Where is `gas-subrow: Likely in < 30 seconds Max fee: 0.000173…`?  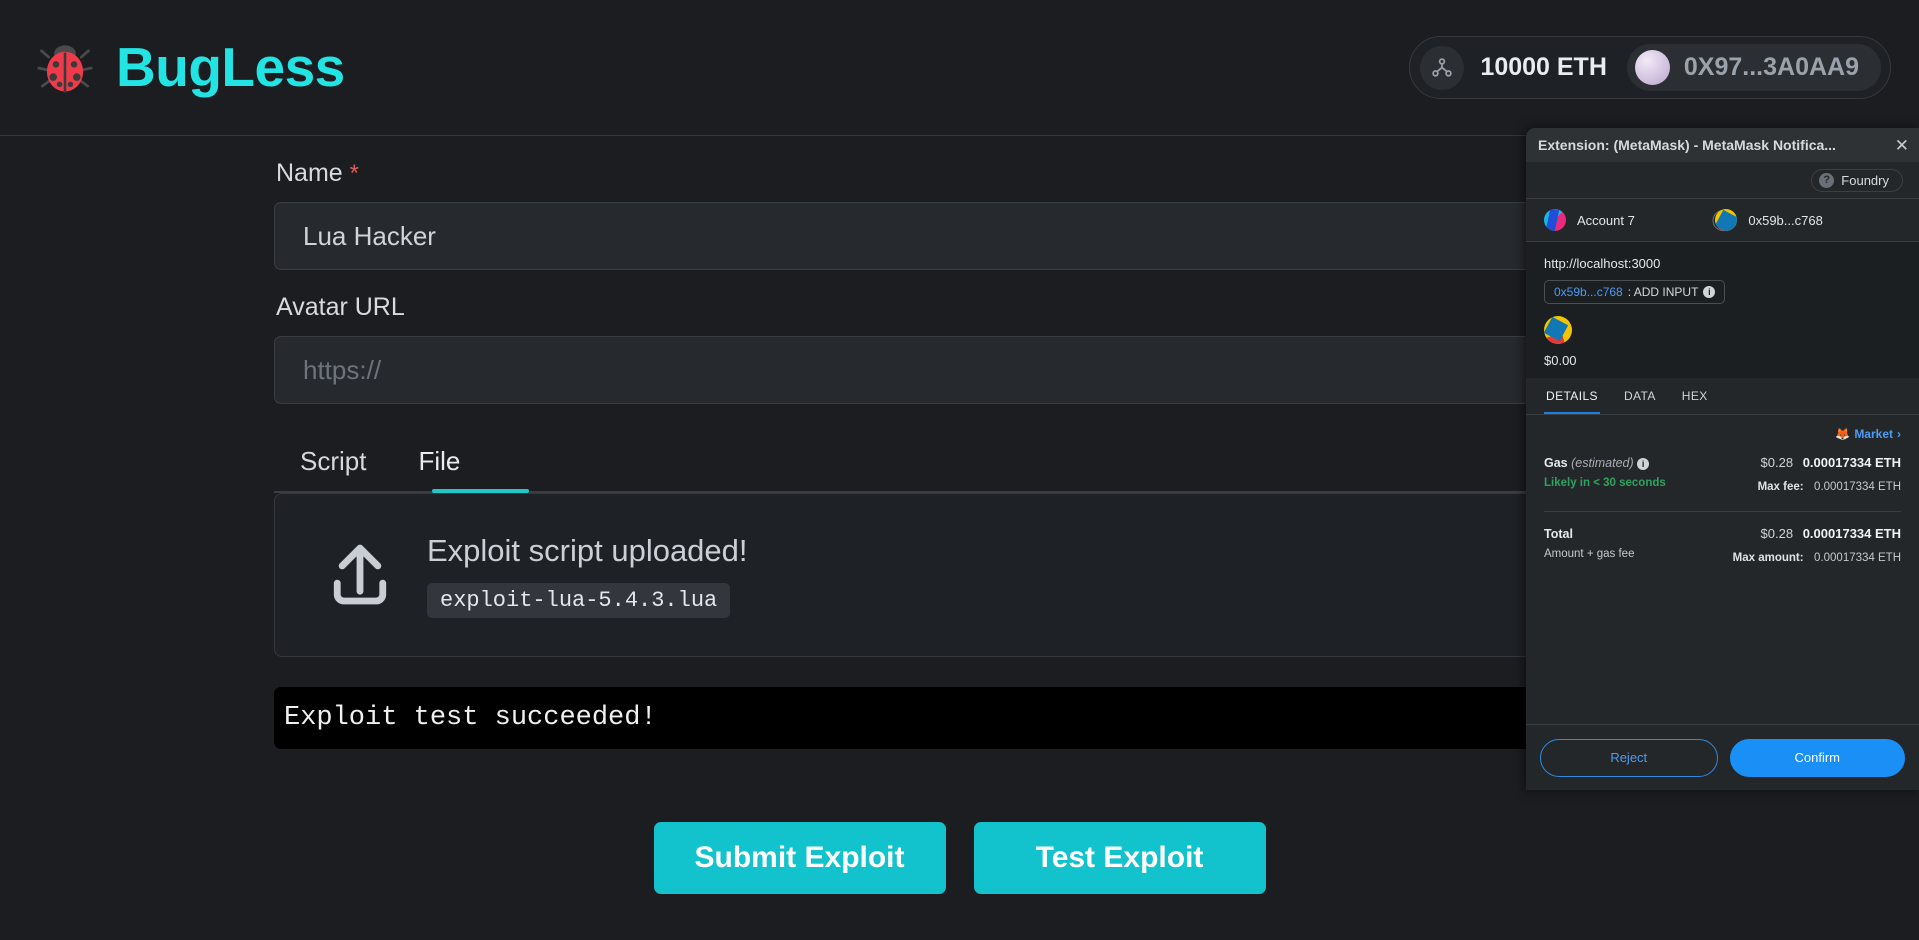
gas-subrow: Likely in < 30 seconds Max fee: 0.000173… is located at coordinates (1722, 486).